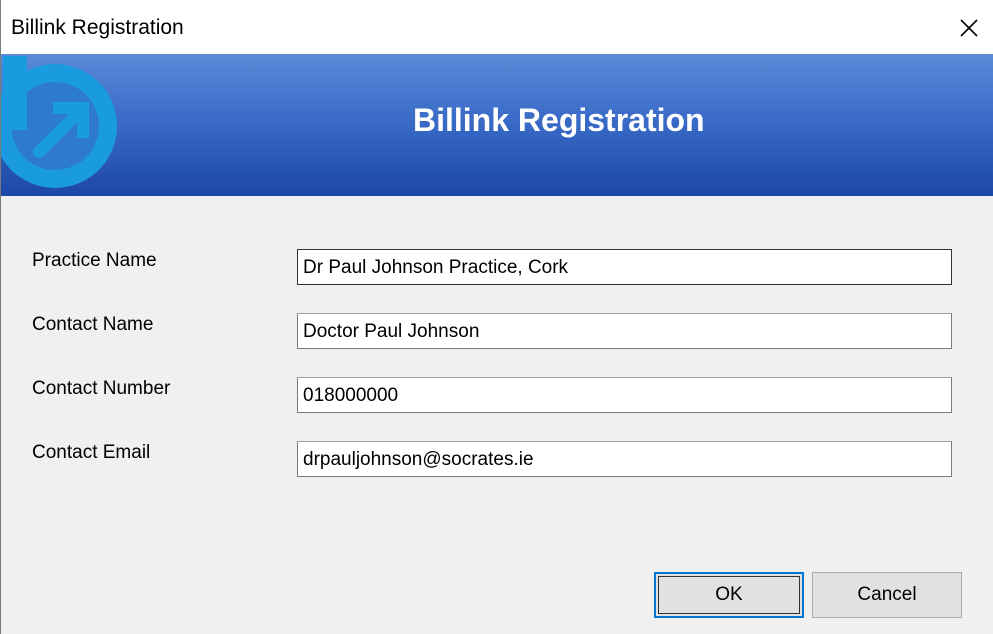 Image resolution: width=993 pixels, height=634 pixels. What do you see at coordinates (91, 452) in the screenshot?
I see `contact-email-label: Contact Email` at bounding box center [91, 452].